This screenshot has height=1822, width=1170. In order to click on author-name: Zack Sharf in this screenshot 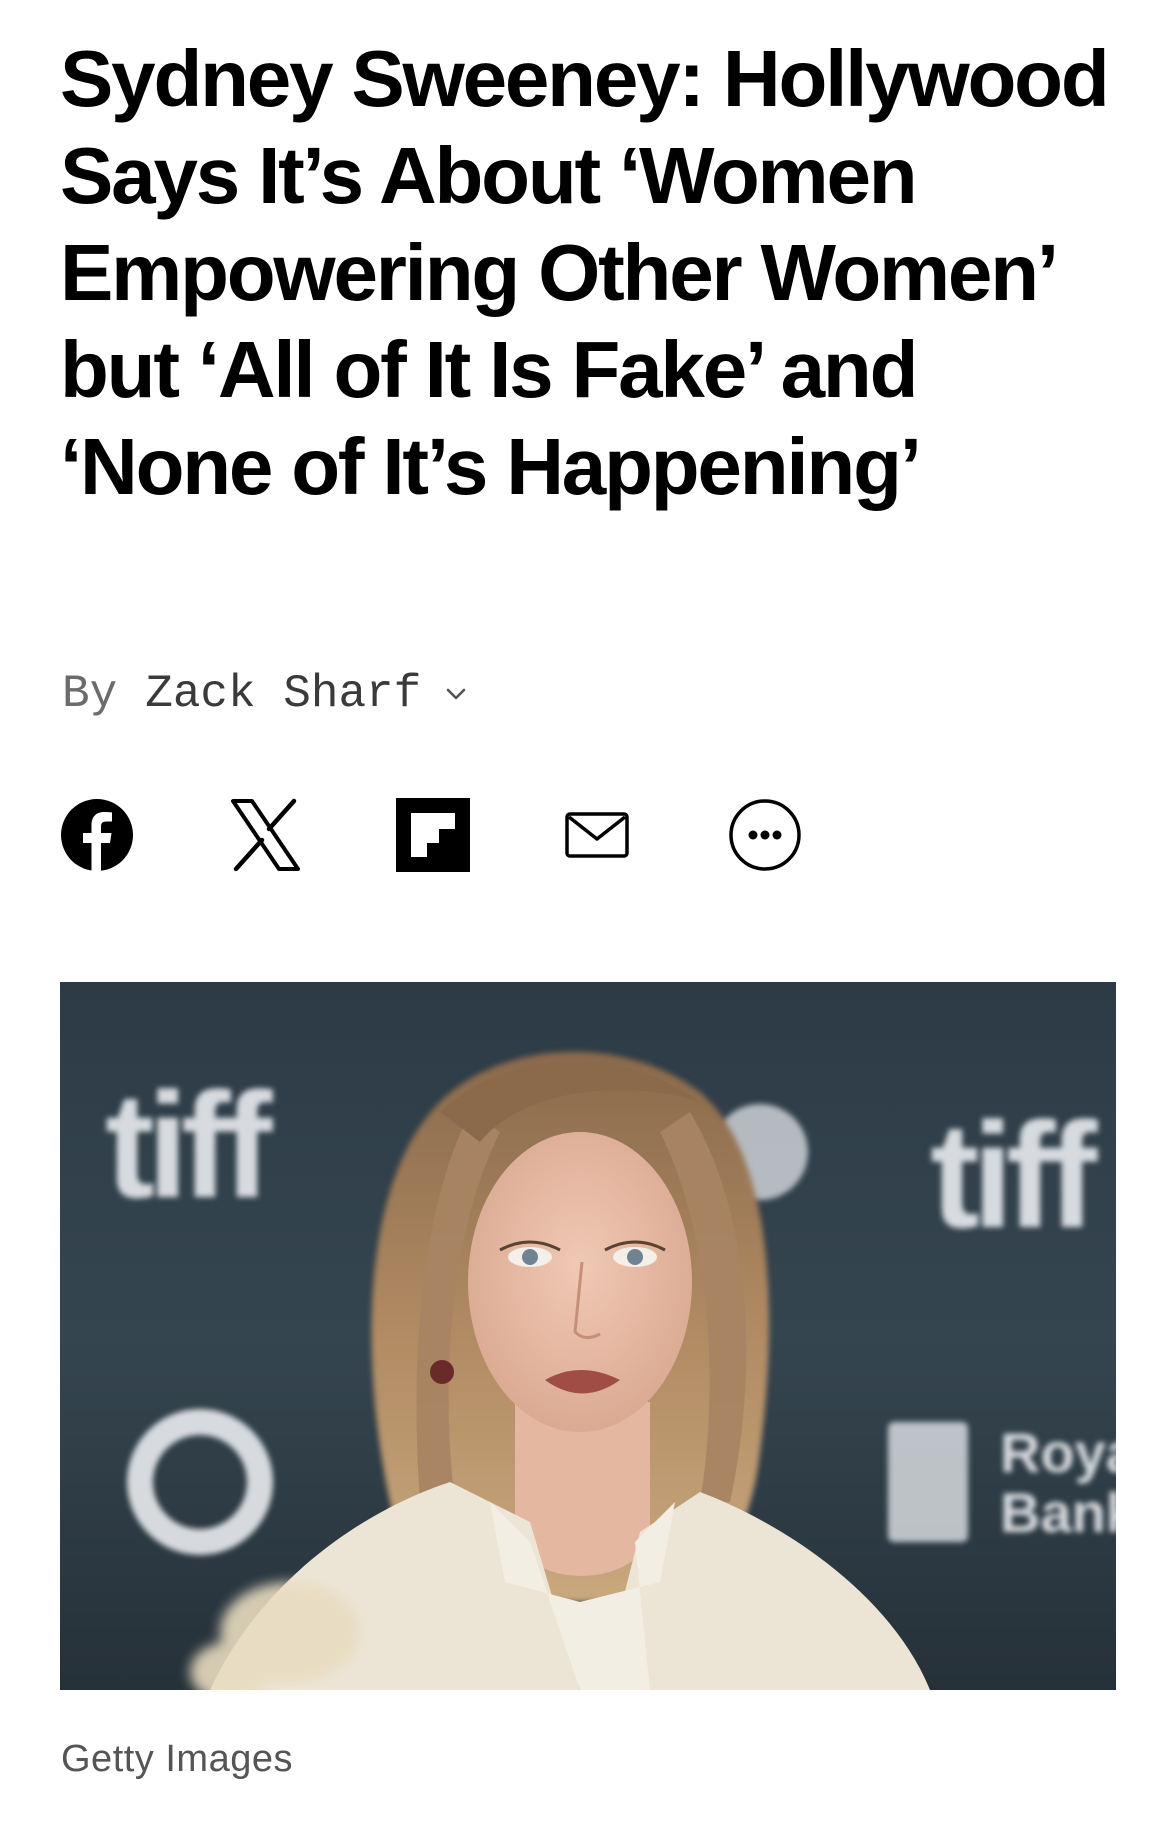, I will do `click(283, 694)`.